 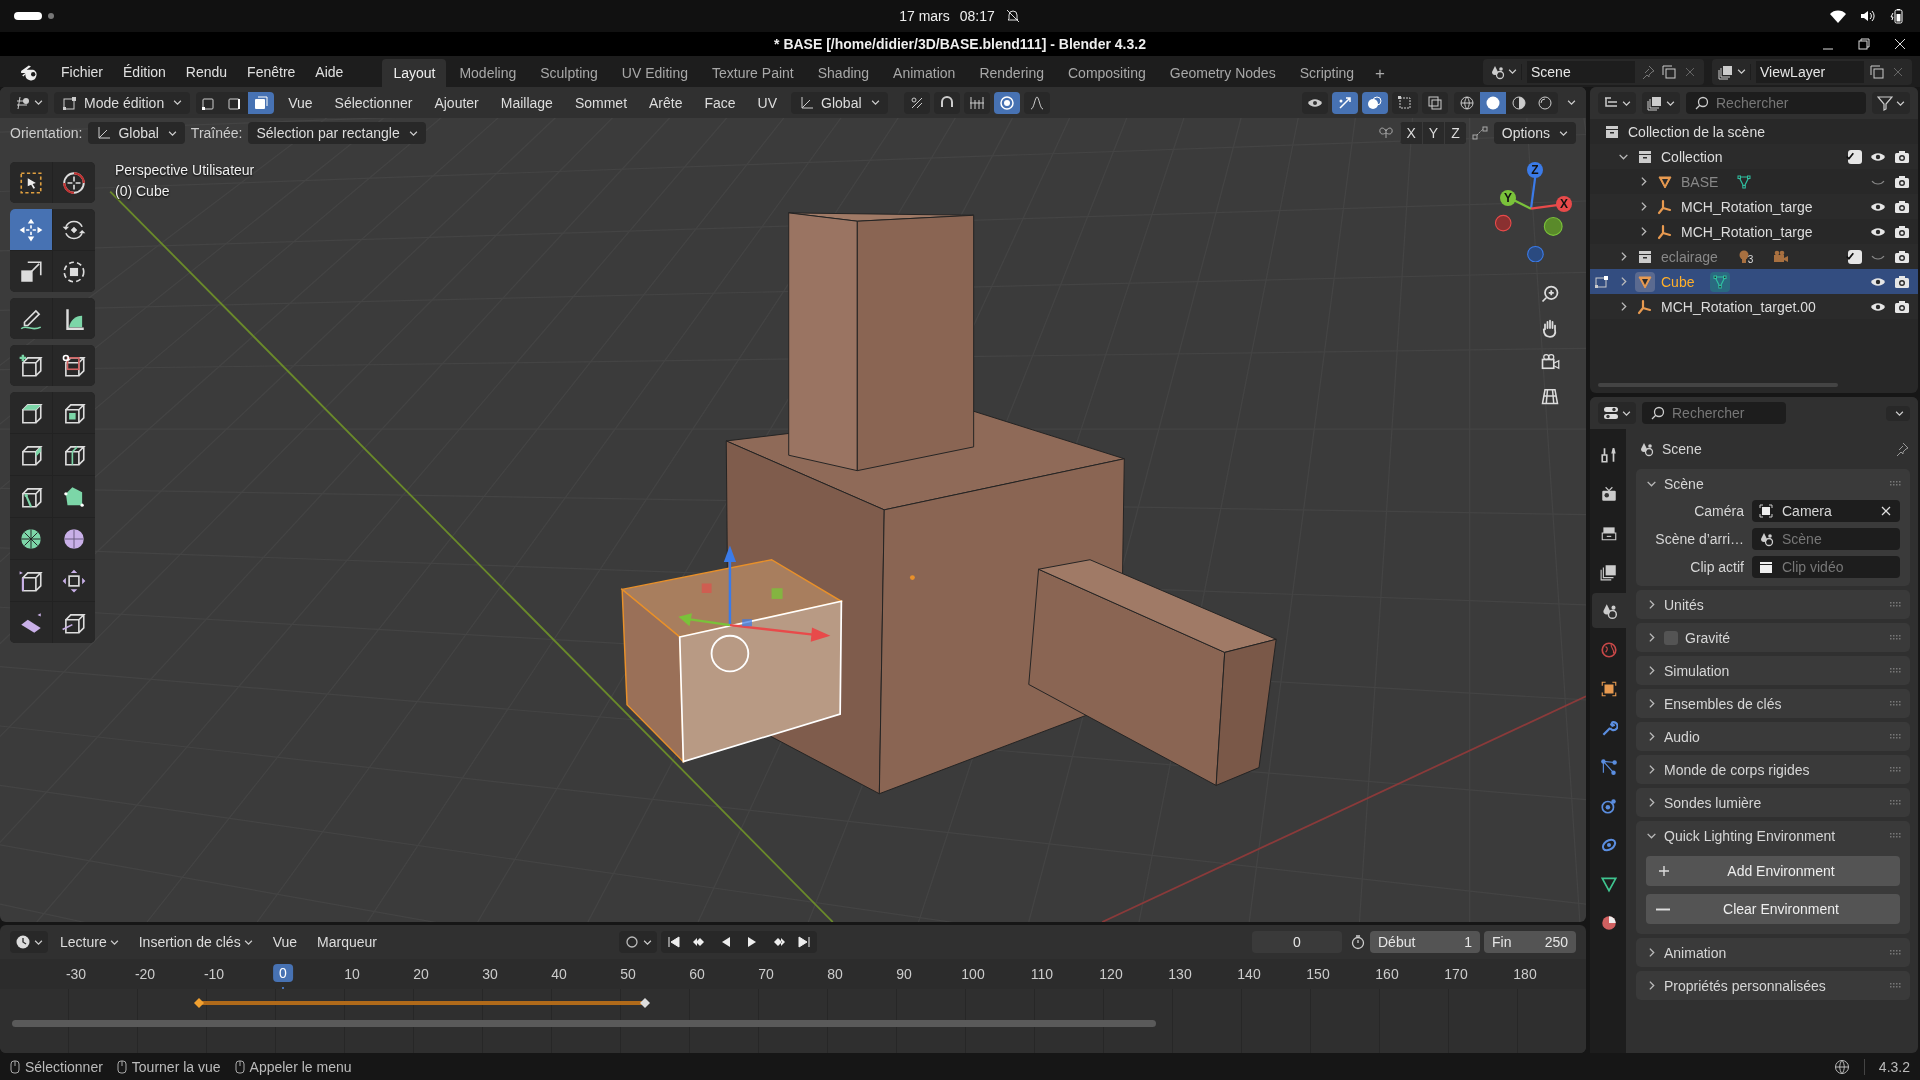 What do you see at coordinates (1773, 909) in the screenshot?
I see `clear-environment-button: Clear Environment` at bounding box center [1773, 909].